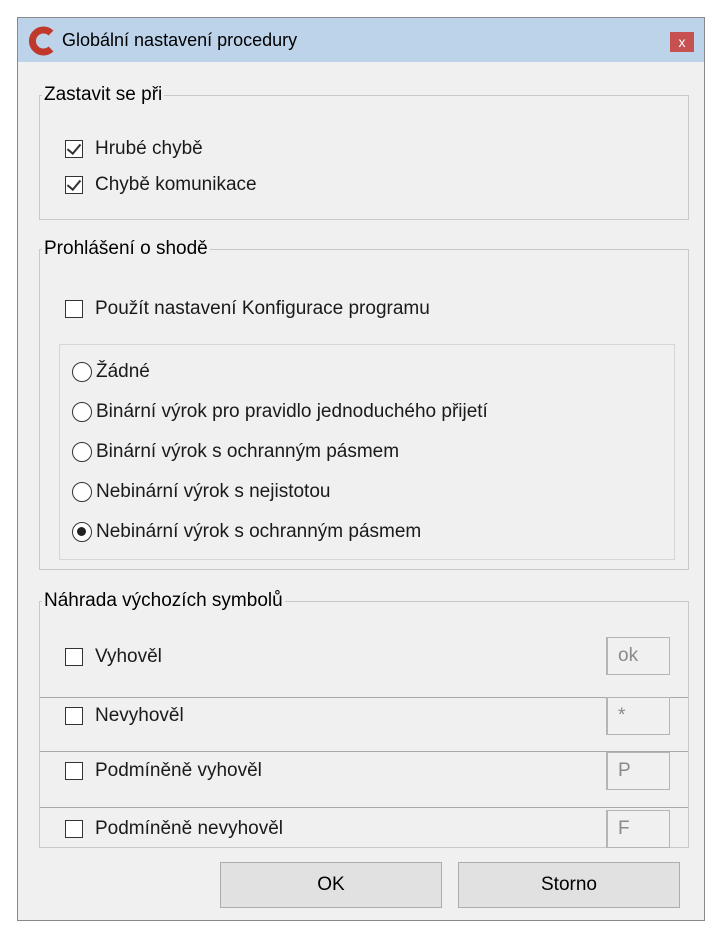 The width and height of the screenshot is (714, 928). Describe the element at coordinates (128, 656) in the screenshot. I see `symbol-pass-label: Vyhověl` at that location.